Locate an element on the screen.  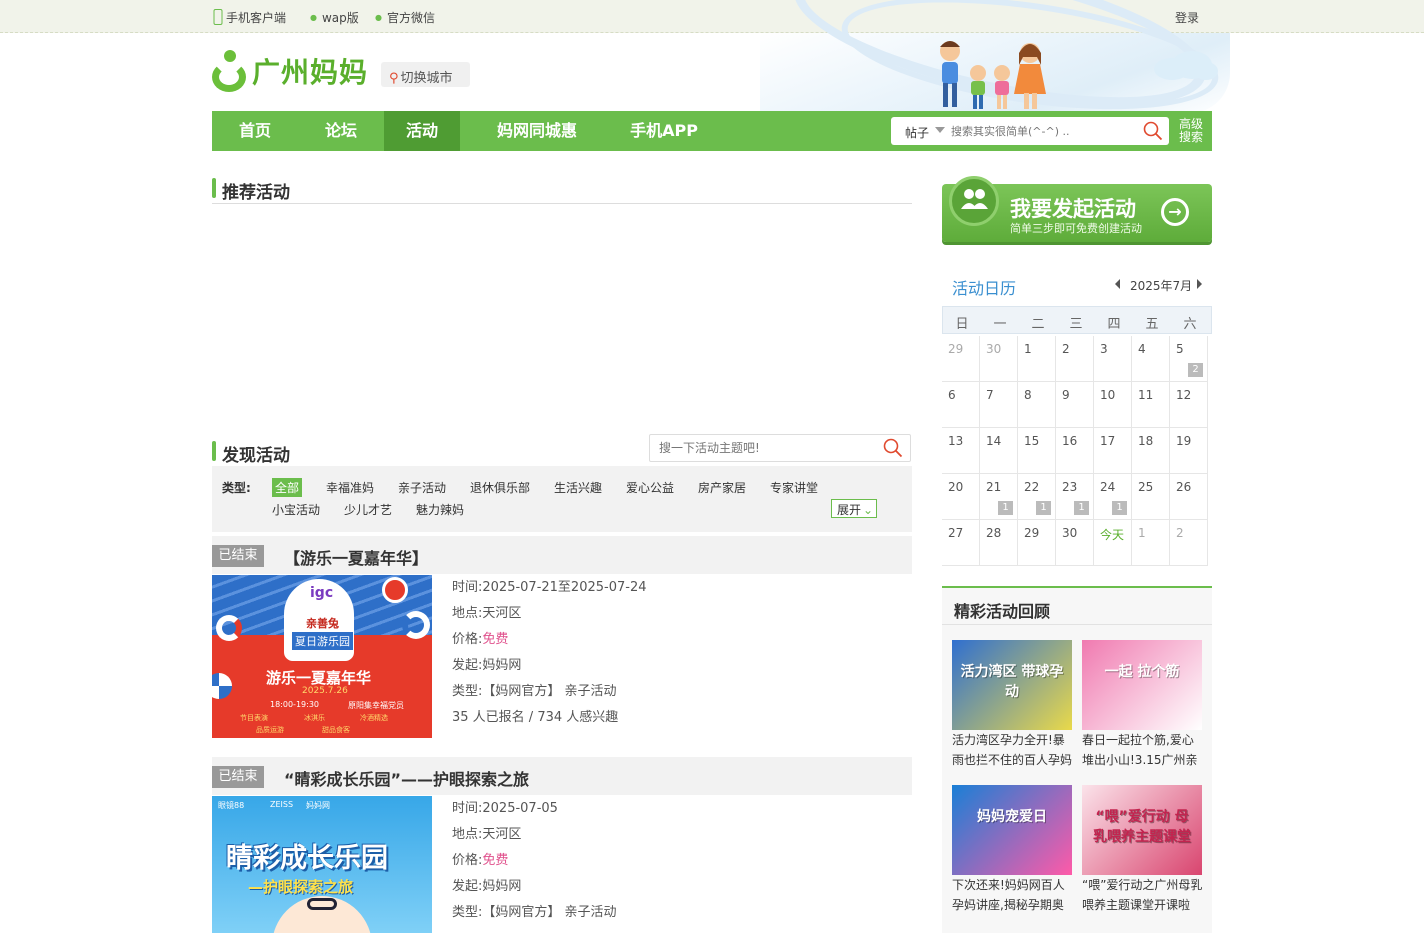
calendar-day: 7 is located at coordinates (999, 405).